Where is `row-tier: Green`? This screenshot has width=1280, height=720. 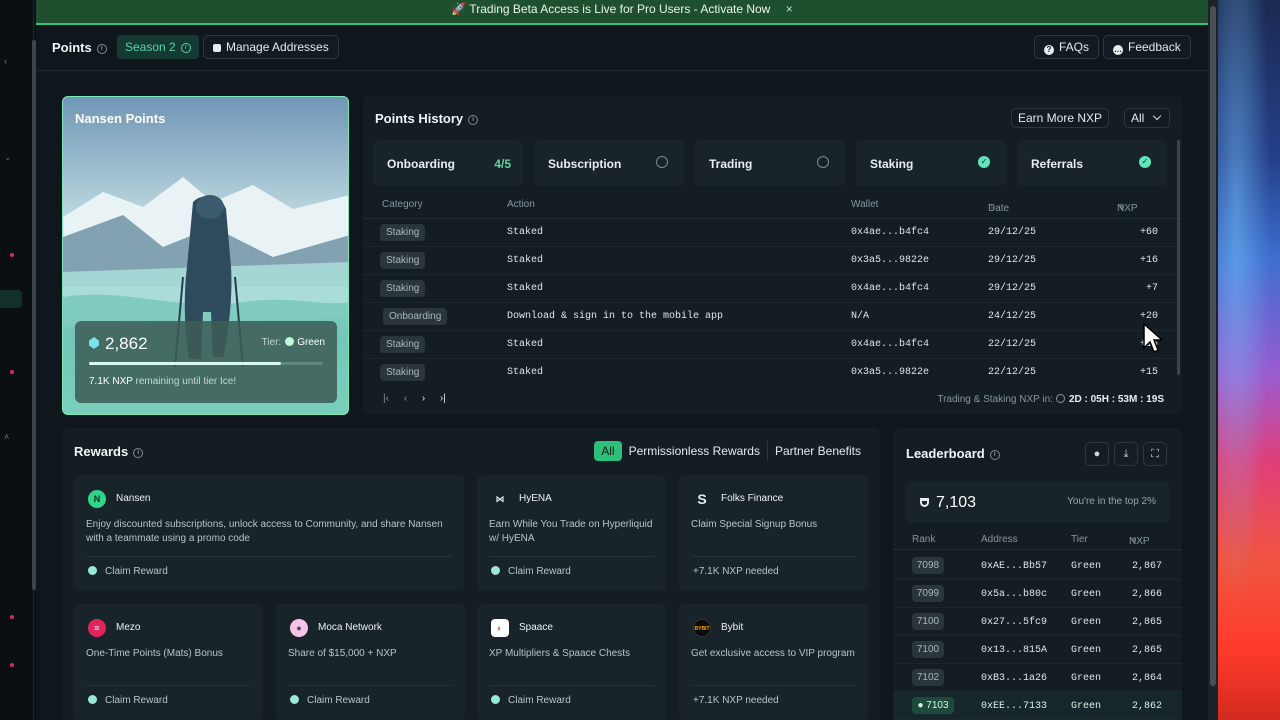
row-tier: Green is located at coordinates (1086, 622).